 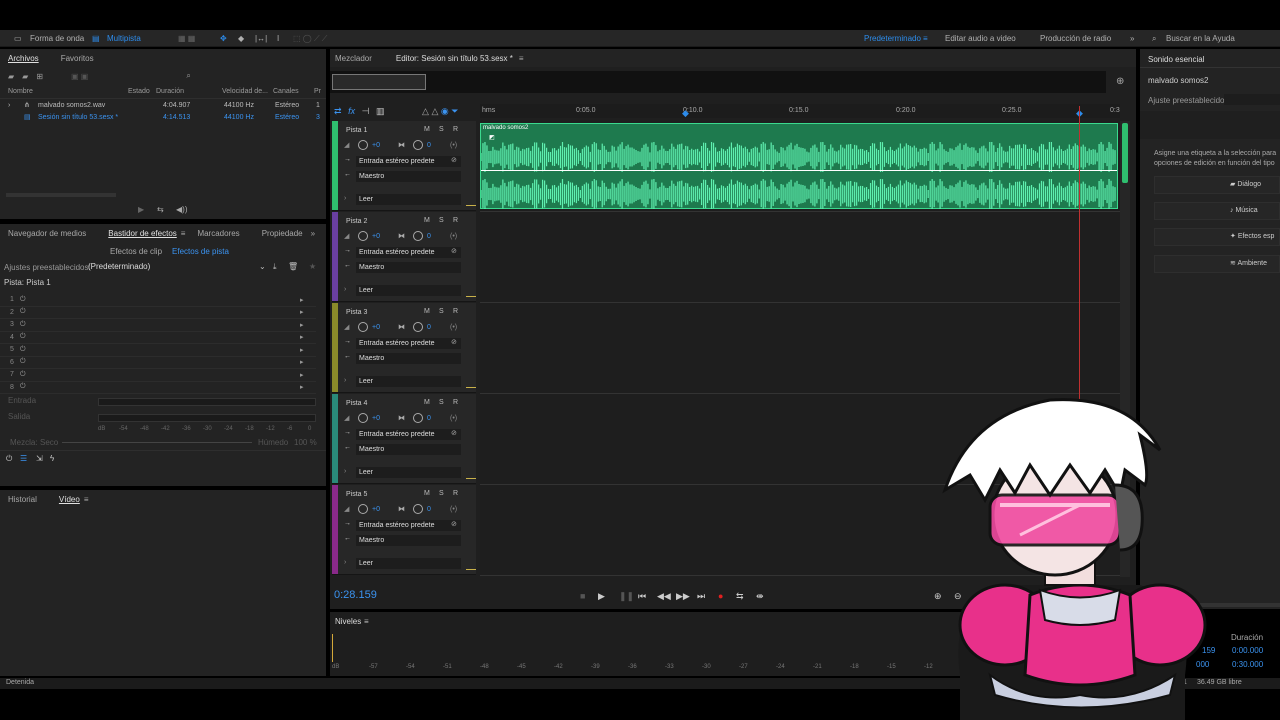 What do you see at coordinates (454, 111) in the screenshot?
I see `filter-icon: ⏷` at bounding box center [454, 111].